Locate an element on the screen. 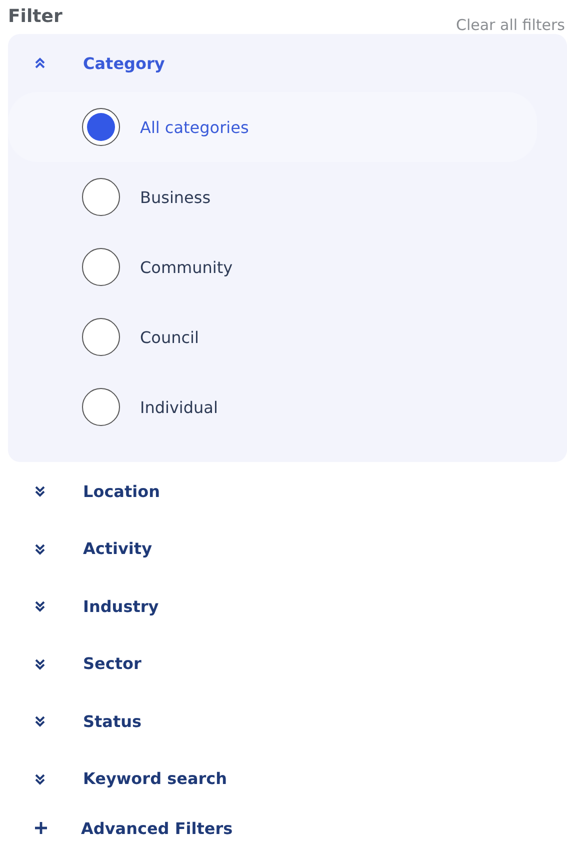 The image size is (567, 843). advanced-filters-button: Advanced Filters is located at coordinates (283, 828).